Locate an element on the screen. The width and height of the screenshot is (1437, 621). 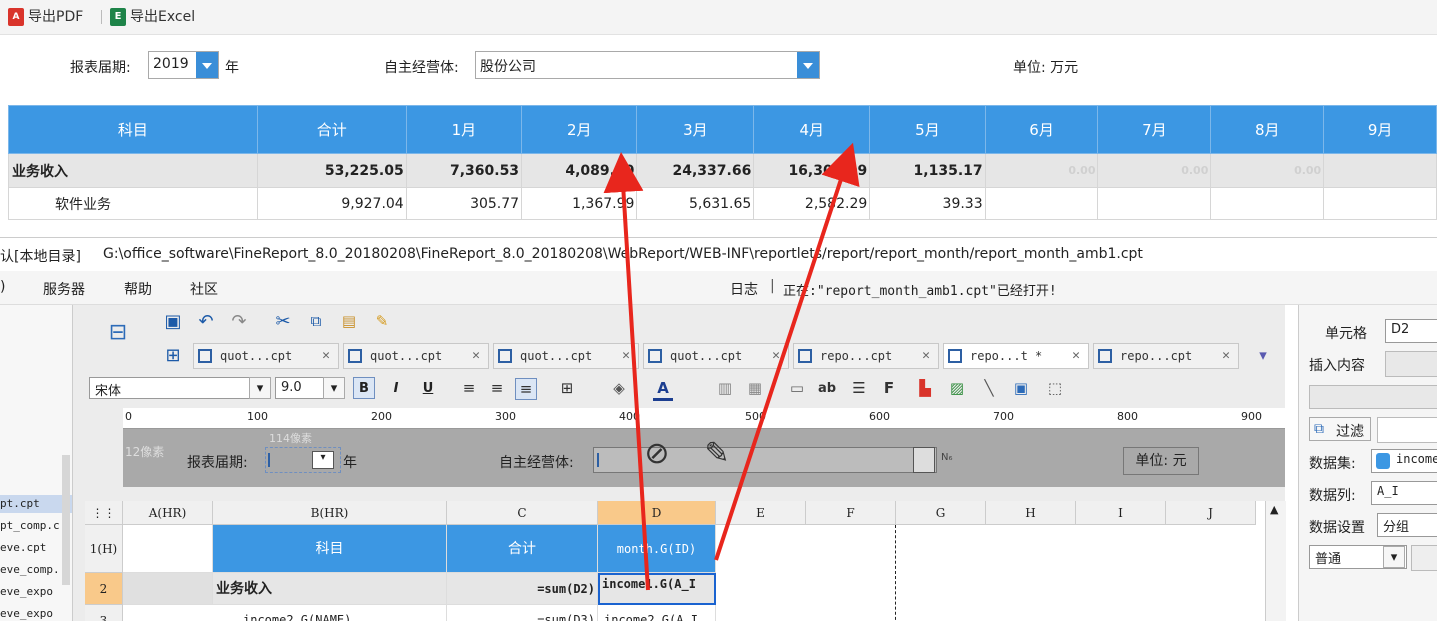
annotation-arrows is located at coordinates (731, 366).